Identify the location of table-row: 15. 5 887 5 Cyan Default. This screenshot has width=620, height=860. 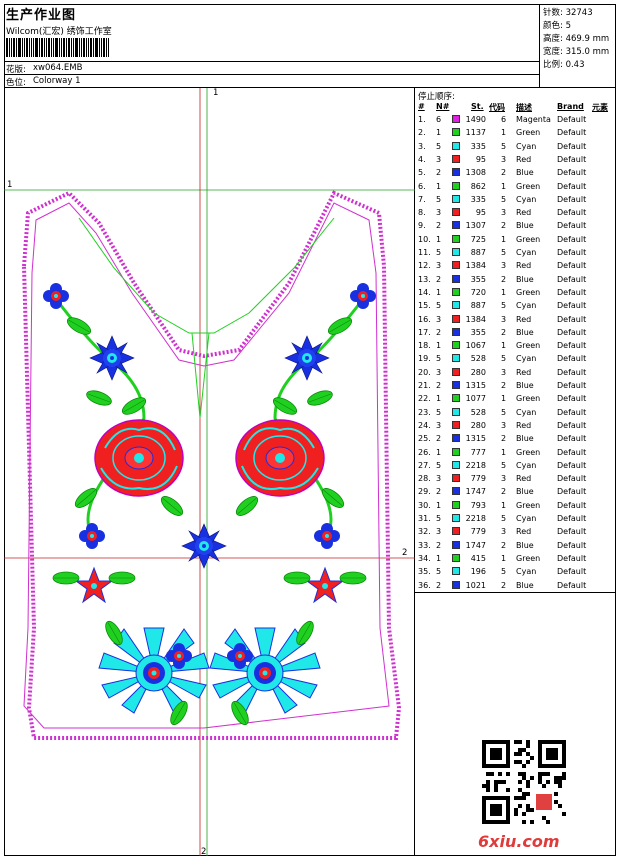
(516, 307).